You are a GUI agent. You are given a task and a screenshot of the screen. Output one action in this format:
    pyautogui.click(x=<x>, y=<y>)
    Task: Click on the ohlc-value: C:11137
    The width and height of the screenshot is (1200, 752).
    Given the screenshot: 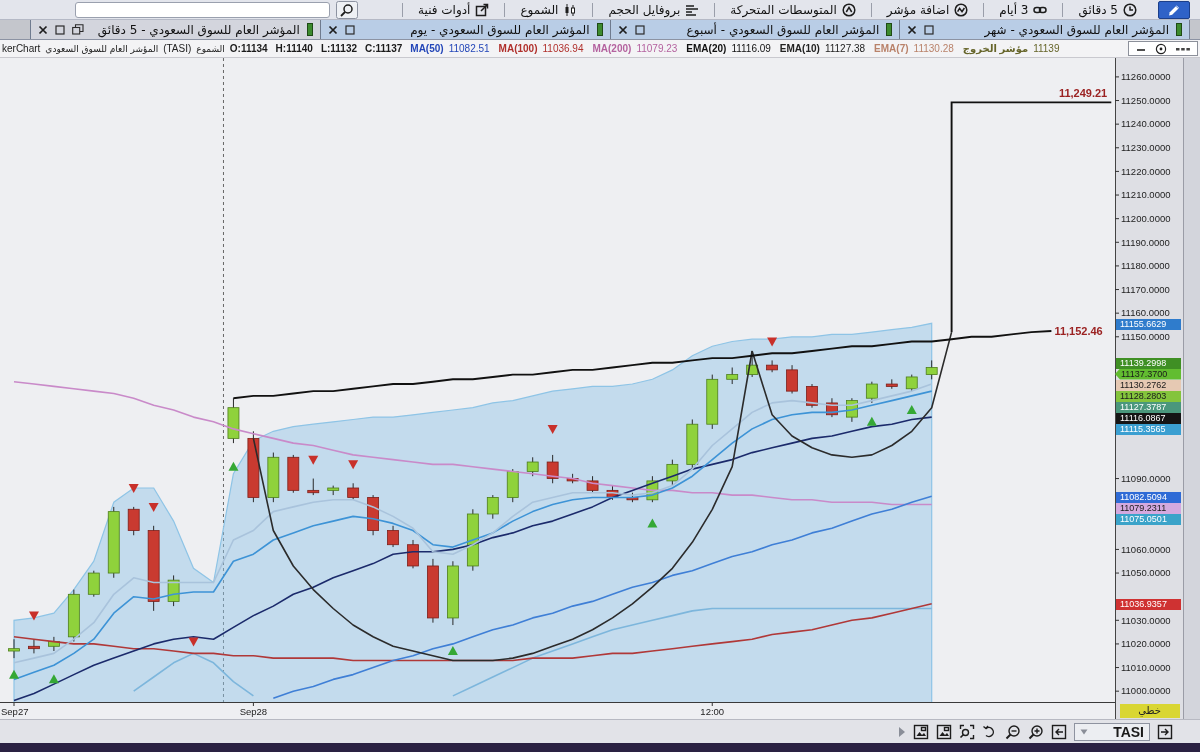 What is the action you would take?
    pyautogui.click(x=384, y=48)
    